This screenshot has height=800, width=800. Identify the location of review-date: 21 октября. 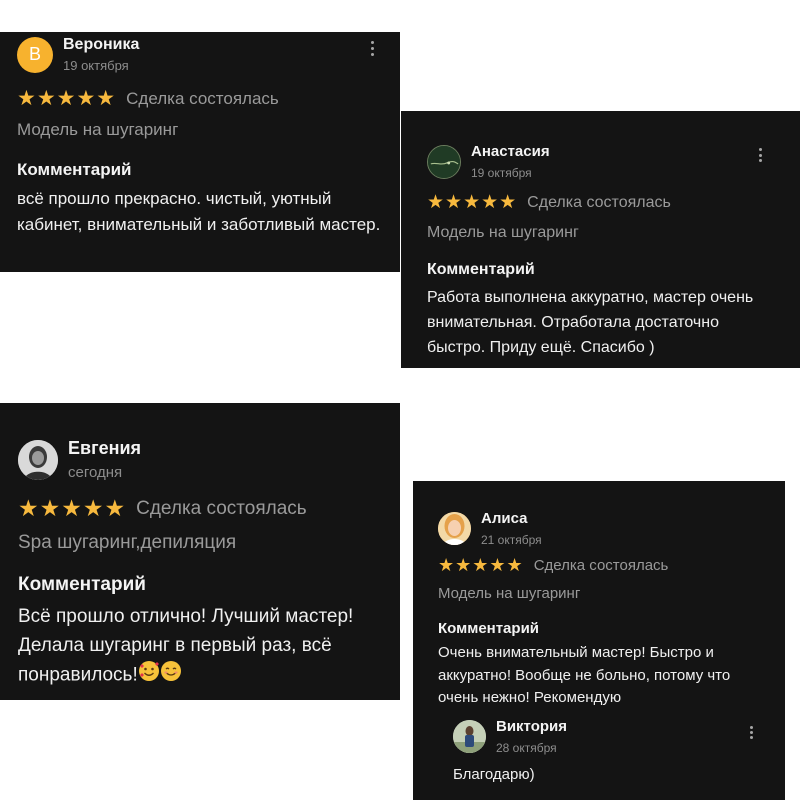
(511, 539).